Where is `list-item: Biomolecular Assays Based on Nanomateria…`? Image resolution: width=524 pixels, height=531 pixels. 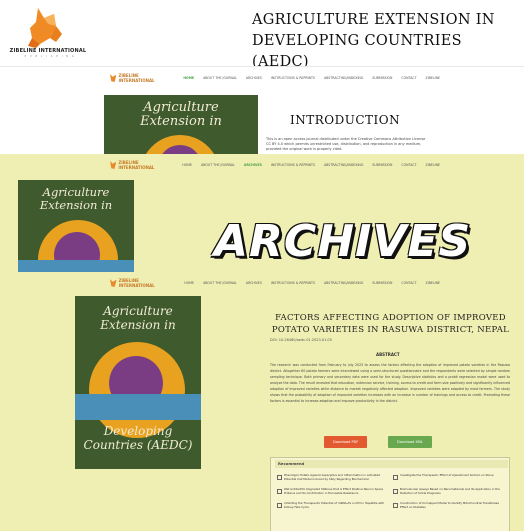
list-item: Biomolecular Assays Based on Nanomateria… is located at coordinates (448, 491).